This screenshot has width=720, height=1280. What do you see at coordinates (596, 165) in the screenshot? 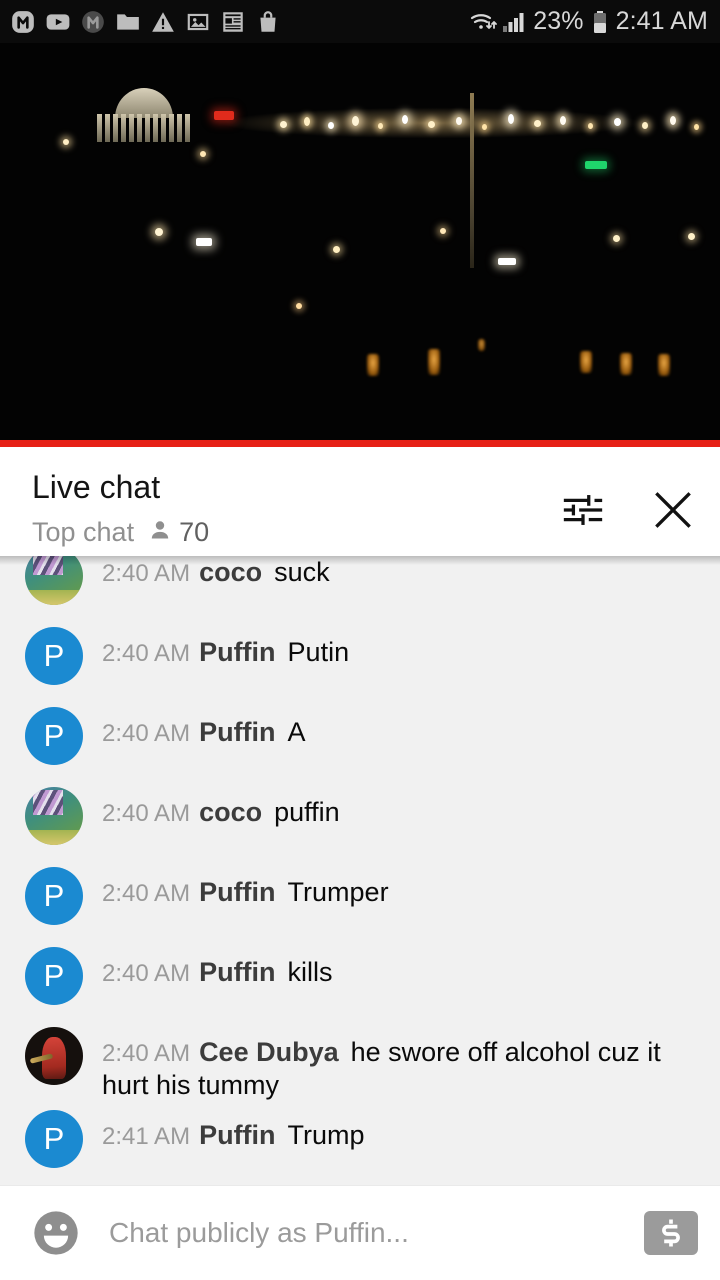
I see `green-light` at bounding box center [596, 165].